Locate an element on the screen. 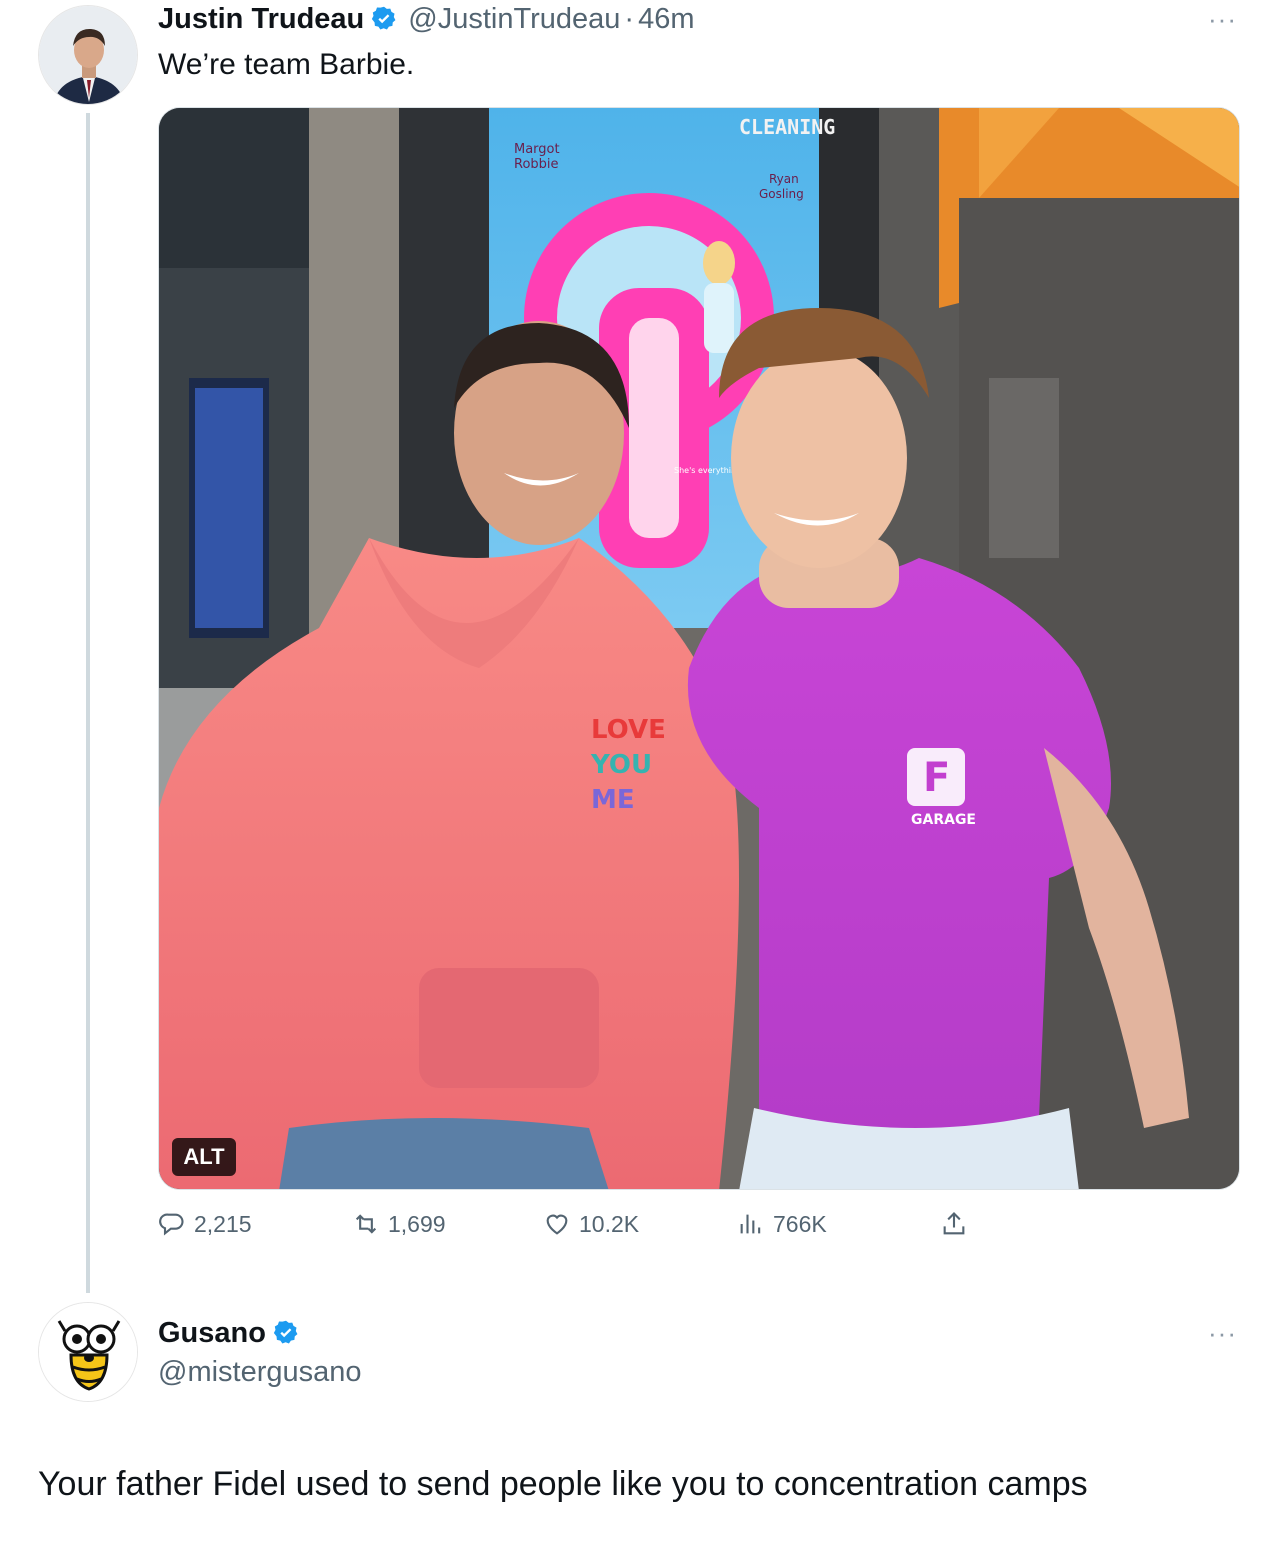 The height and width of the screenshot is (1550, 1280). retweet-action: 1,699 is located at coordinates (399, 1224).